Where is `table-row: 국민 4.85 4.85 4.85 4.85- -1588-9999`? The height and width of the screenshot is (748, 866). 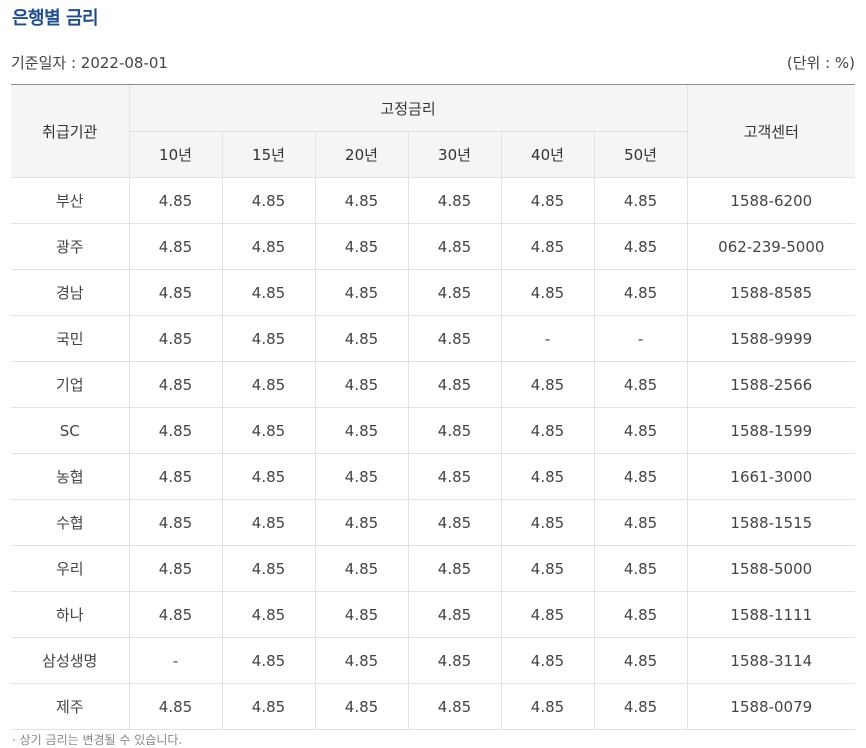
table-row: 국민 4.85 4.85 4.85 4.85- -1588-9999 is located at coordinates (433, 338).